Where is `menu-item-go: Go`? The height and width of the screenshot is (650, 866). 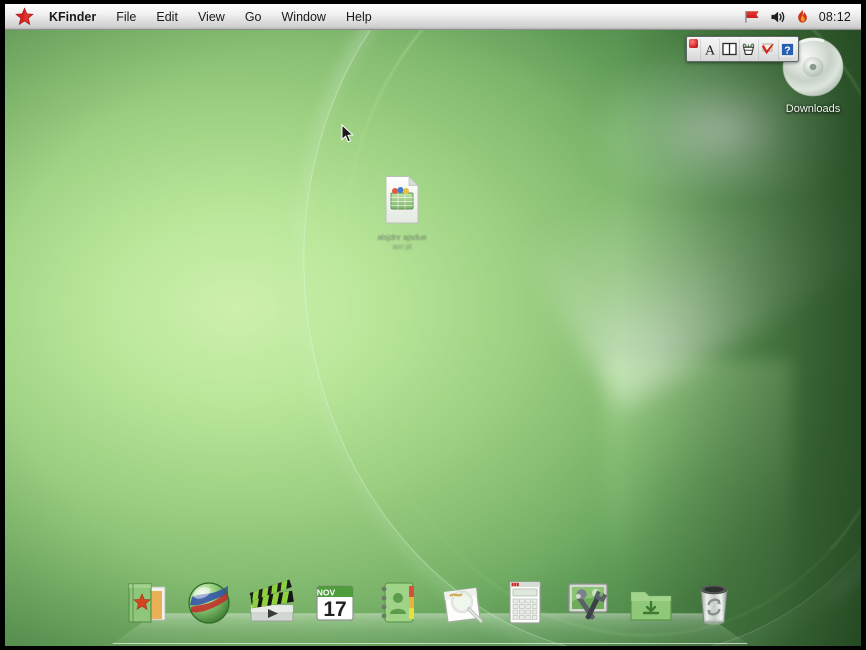
menu-item-go: Go is located at coordinates (253, 17).